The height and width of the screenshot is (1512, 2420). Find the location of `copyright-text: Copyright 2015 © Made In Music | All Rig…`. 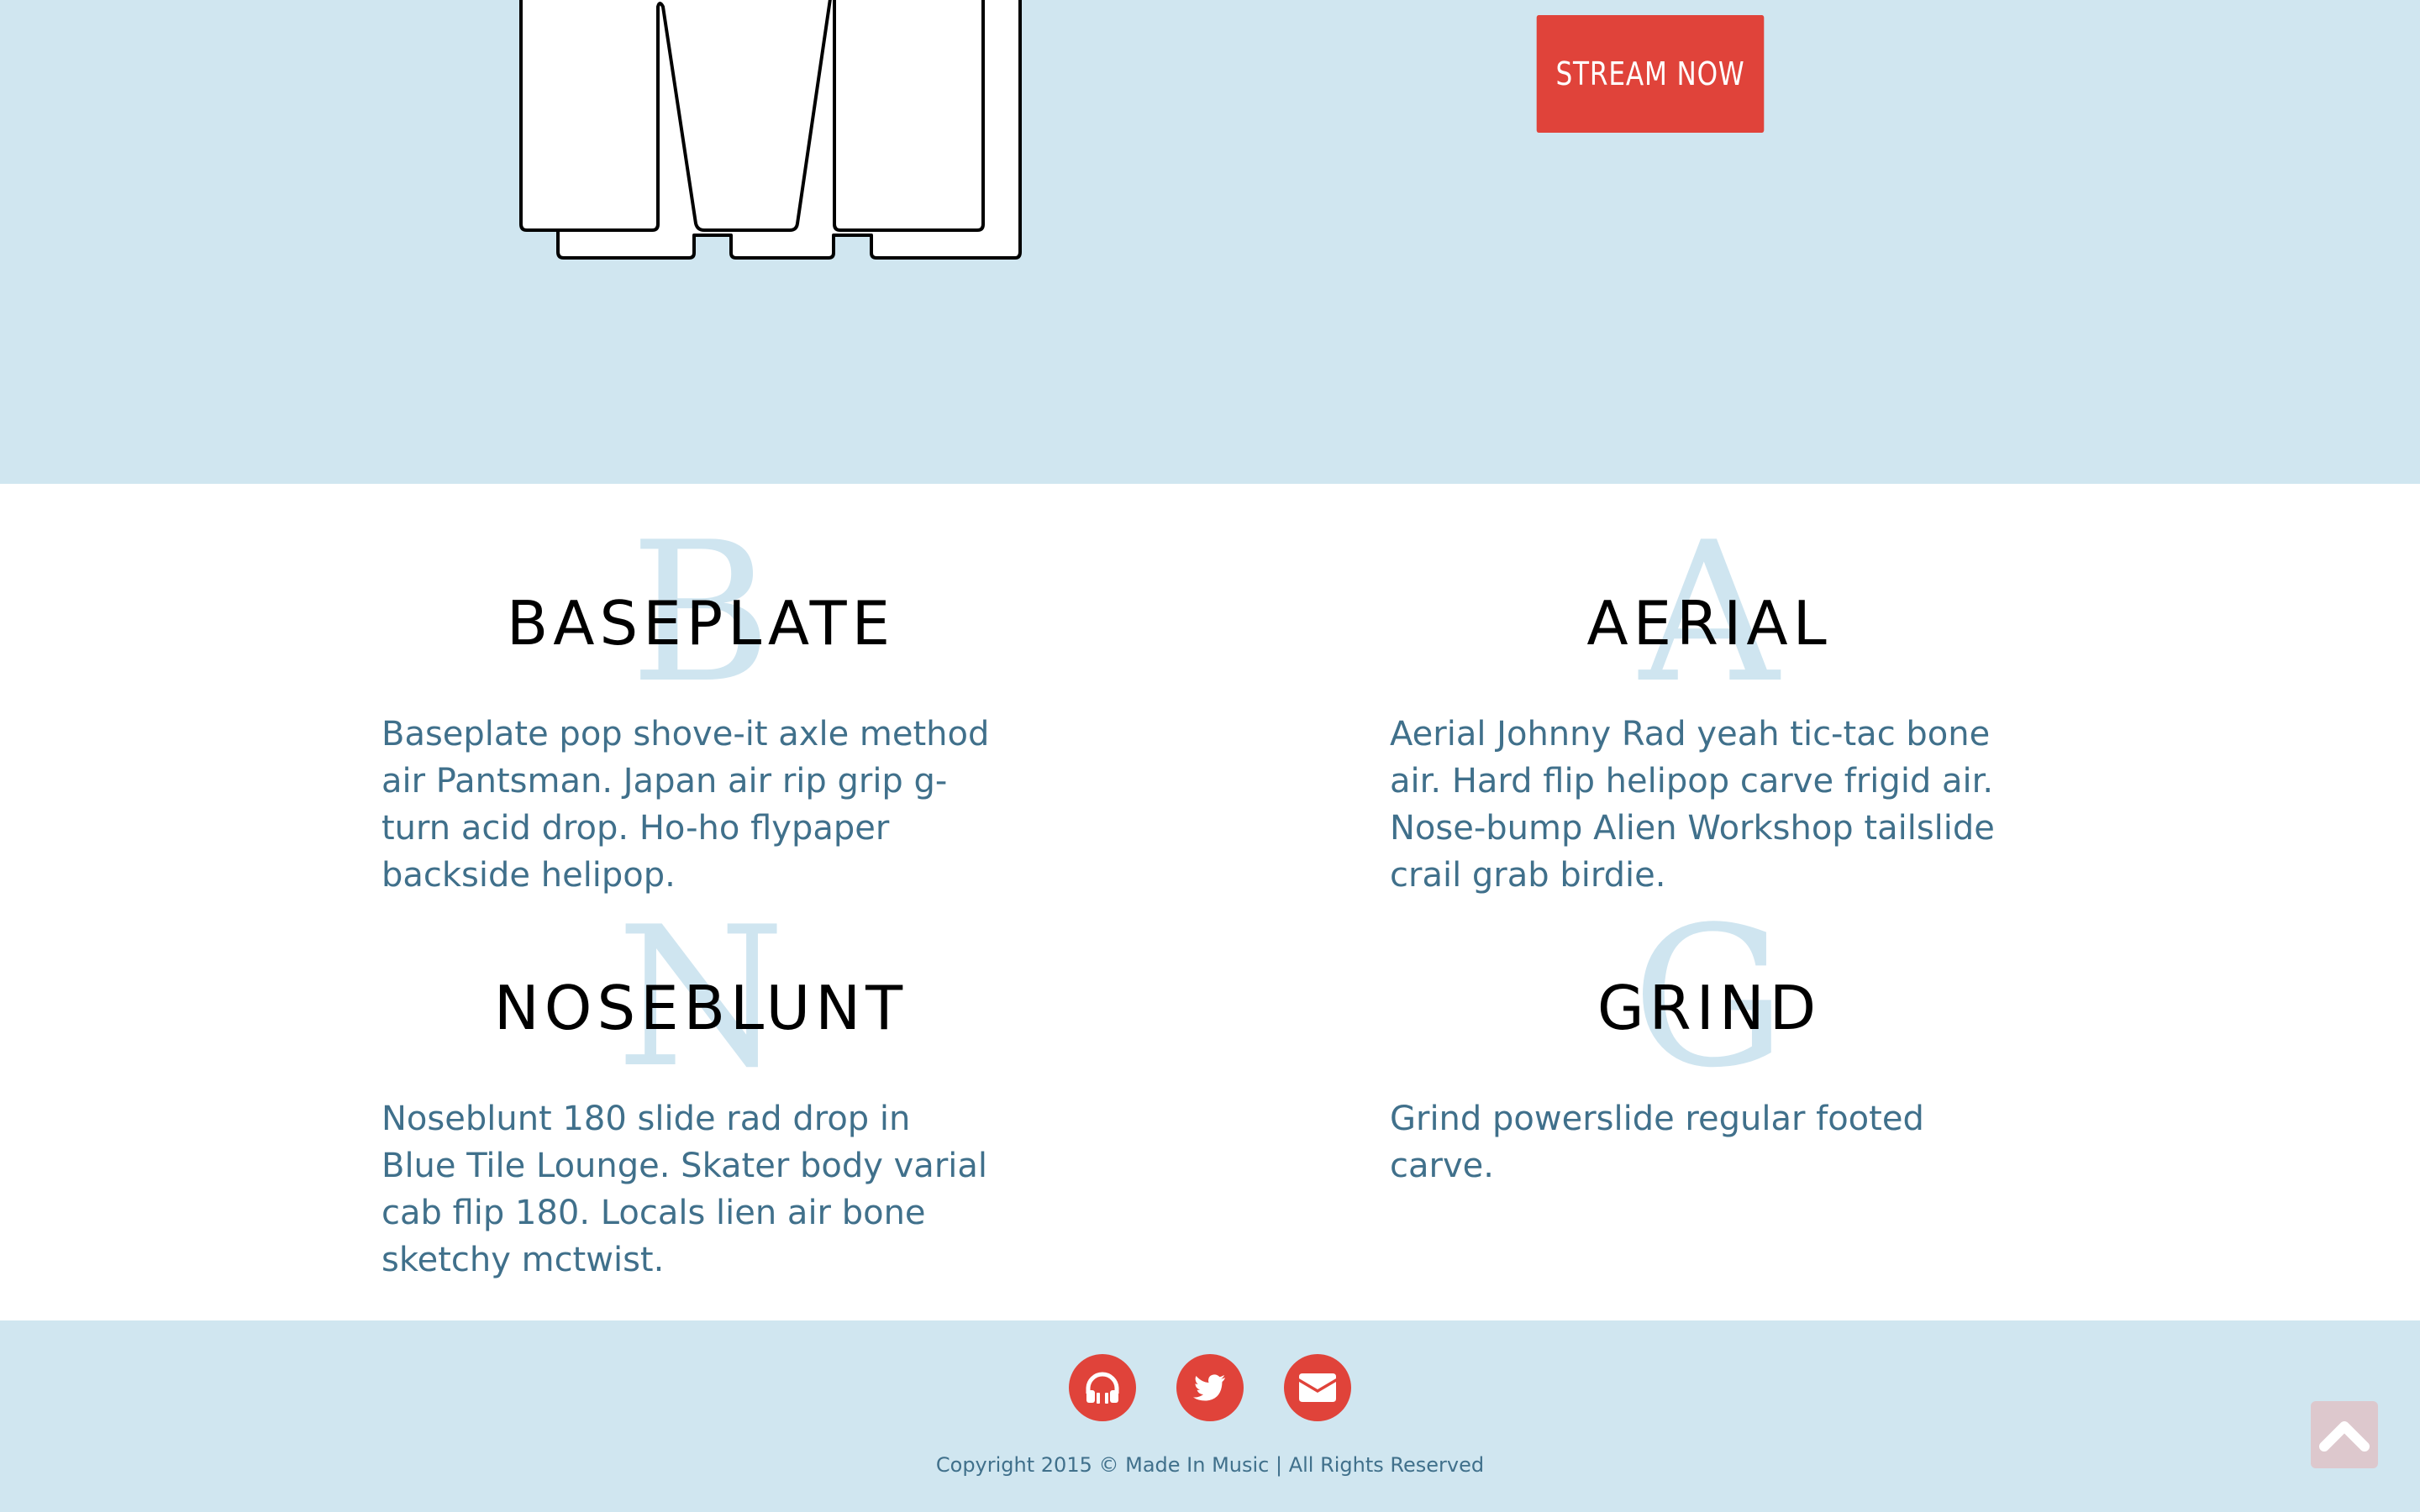

copyright-text: Copyright 2015 © Made In Music | All Rig… is located at coordinates (1210, 1465).